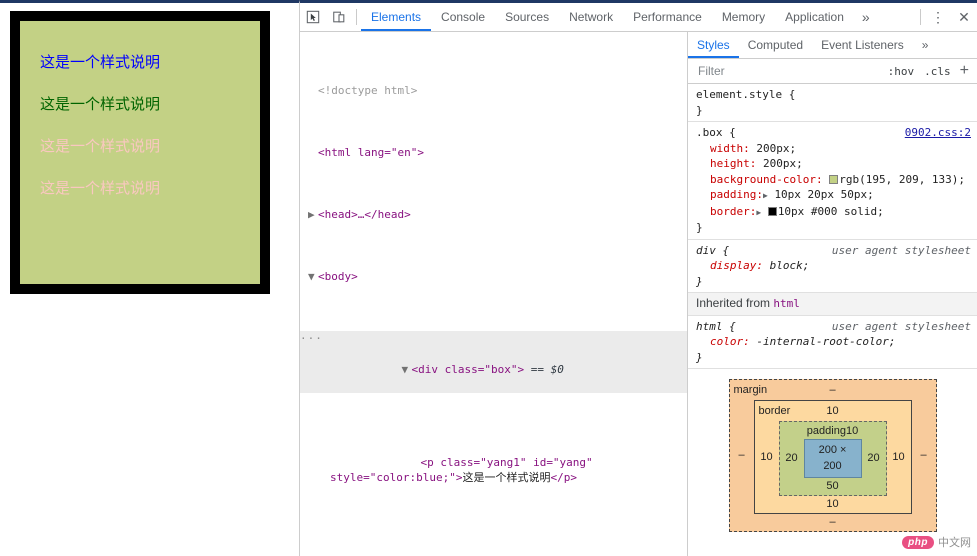 This screenshot has height=556, width=977. Describe the element at coordinates (733, 163) in the screenshot. I see `declaration-prop: height:` at that location.